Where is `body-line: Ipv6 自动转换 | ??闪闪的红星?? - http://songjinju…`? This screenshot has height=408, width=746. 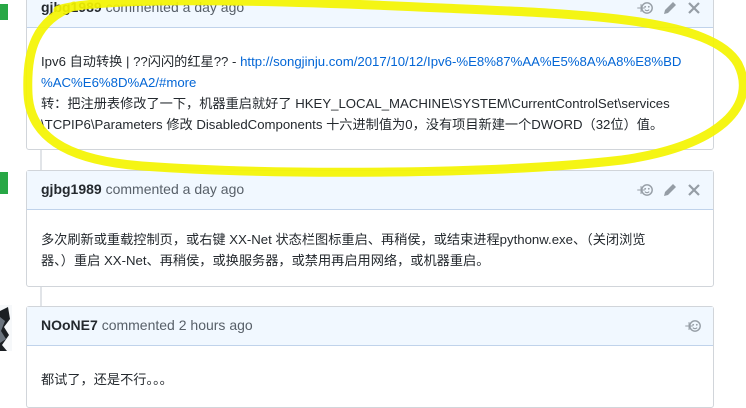
body-line: Ipv6 自动转换 | ??闪闪的红星?? - http://songjinju… is located at coordinates (372, 61).